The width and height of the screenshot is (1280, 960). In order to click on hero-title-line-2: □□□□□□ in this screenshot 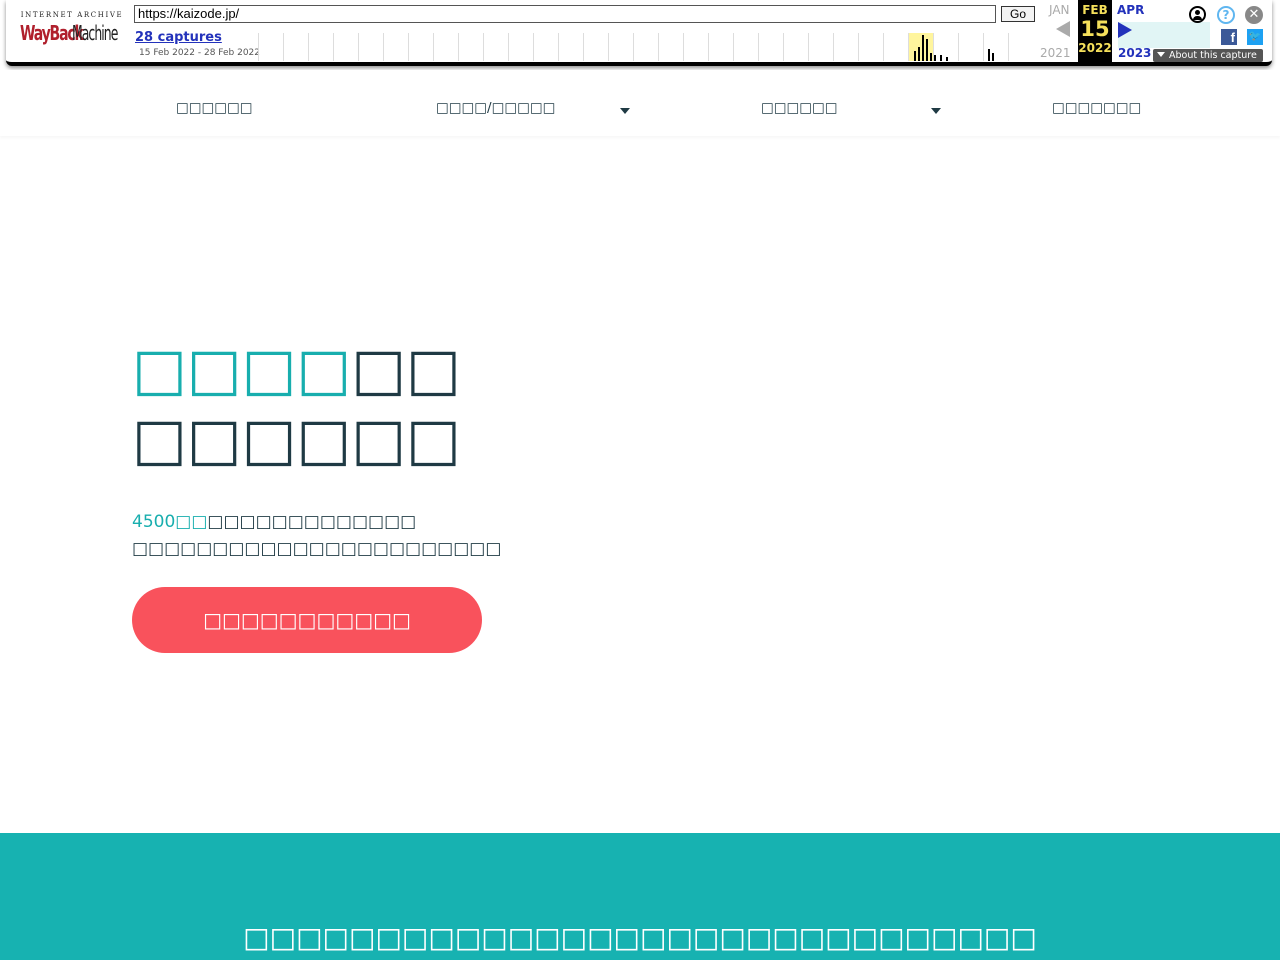, I will do `click(296, 439)`.